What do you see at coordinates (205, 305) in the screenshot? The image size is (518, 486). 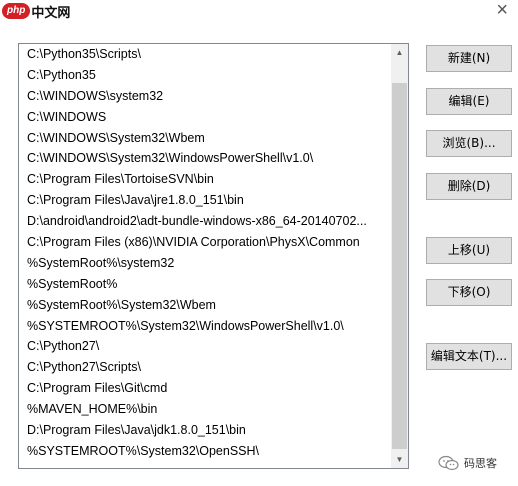 I see `path-list-item: %SystemRoot%\System32\Wbem` at bounding box center [205, 305].